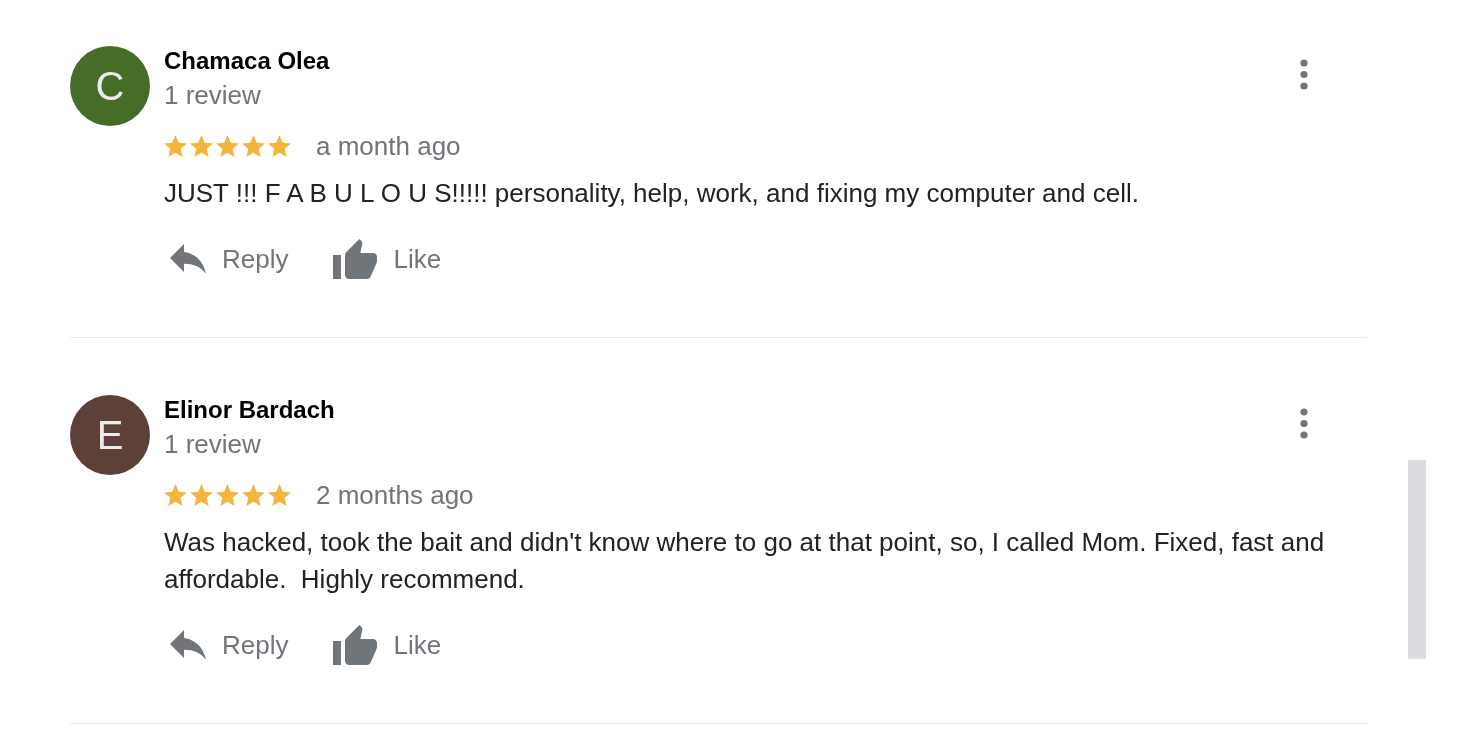  I want to click on scrollbar-thumb, so click(1417, 559).